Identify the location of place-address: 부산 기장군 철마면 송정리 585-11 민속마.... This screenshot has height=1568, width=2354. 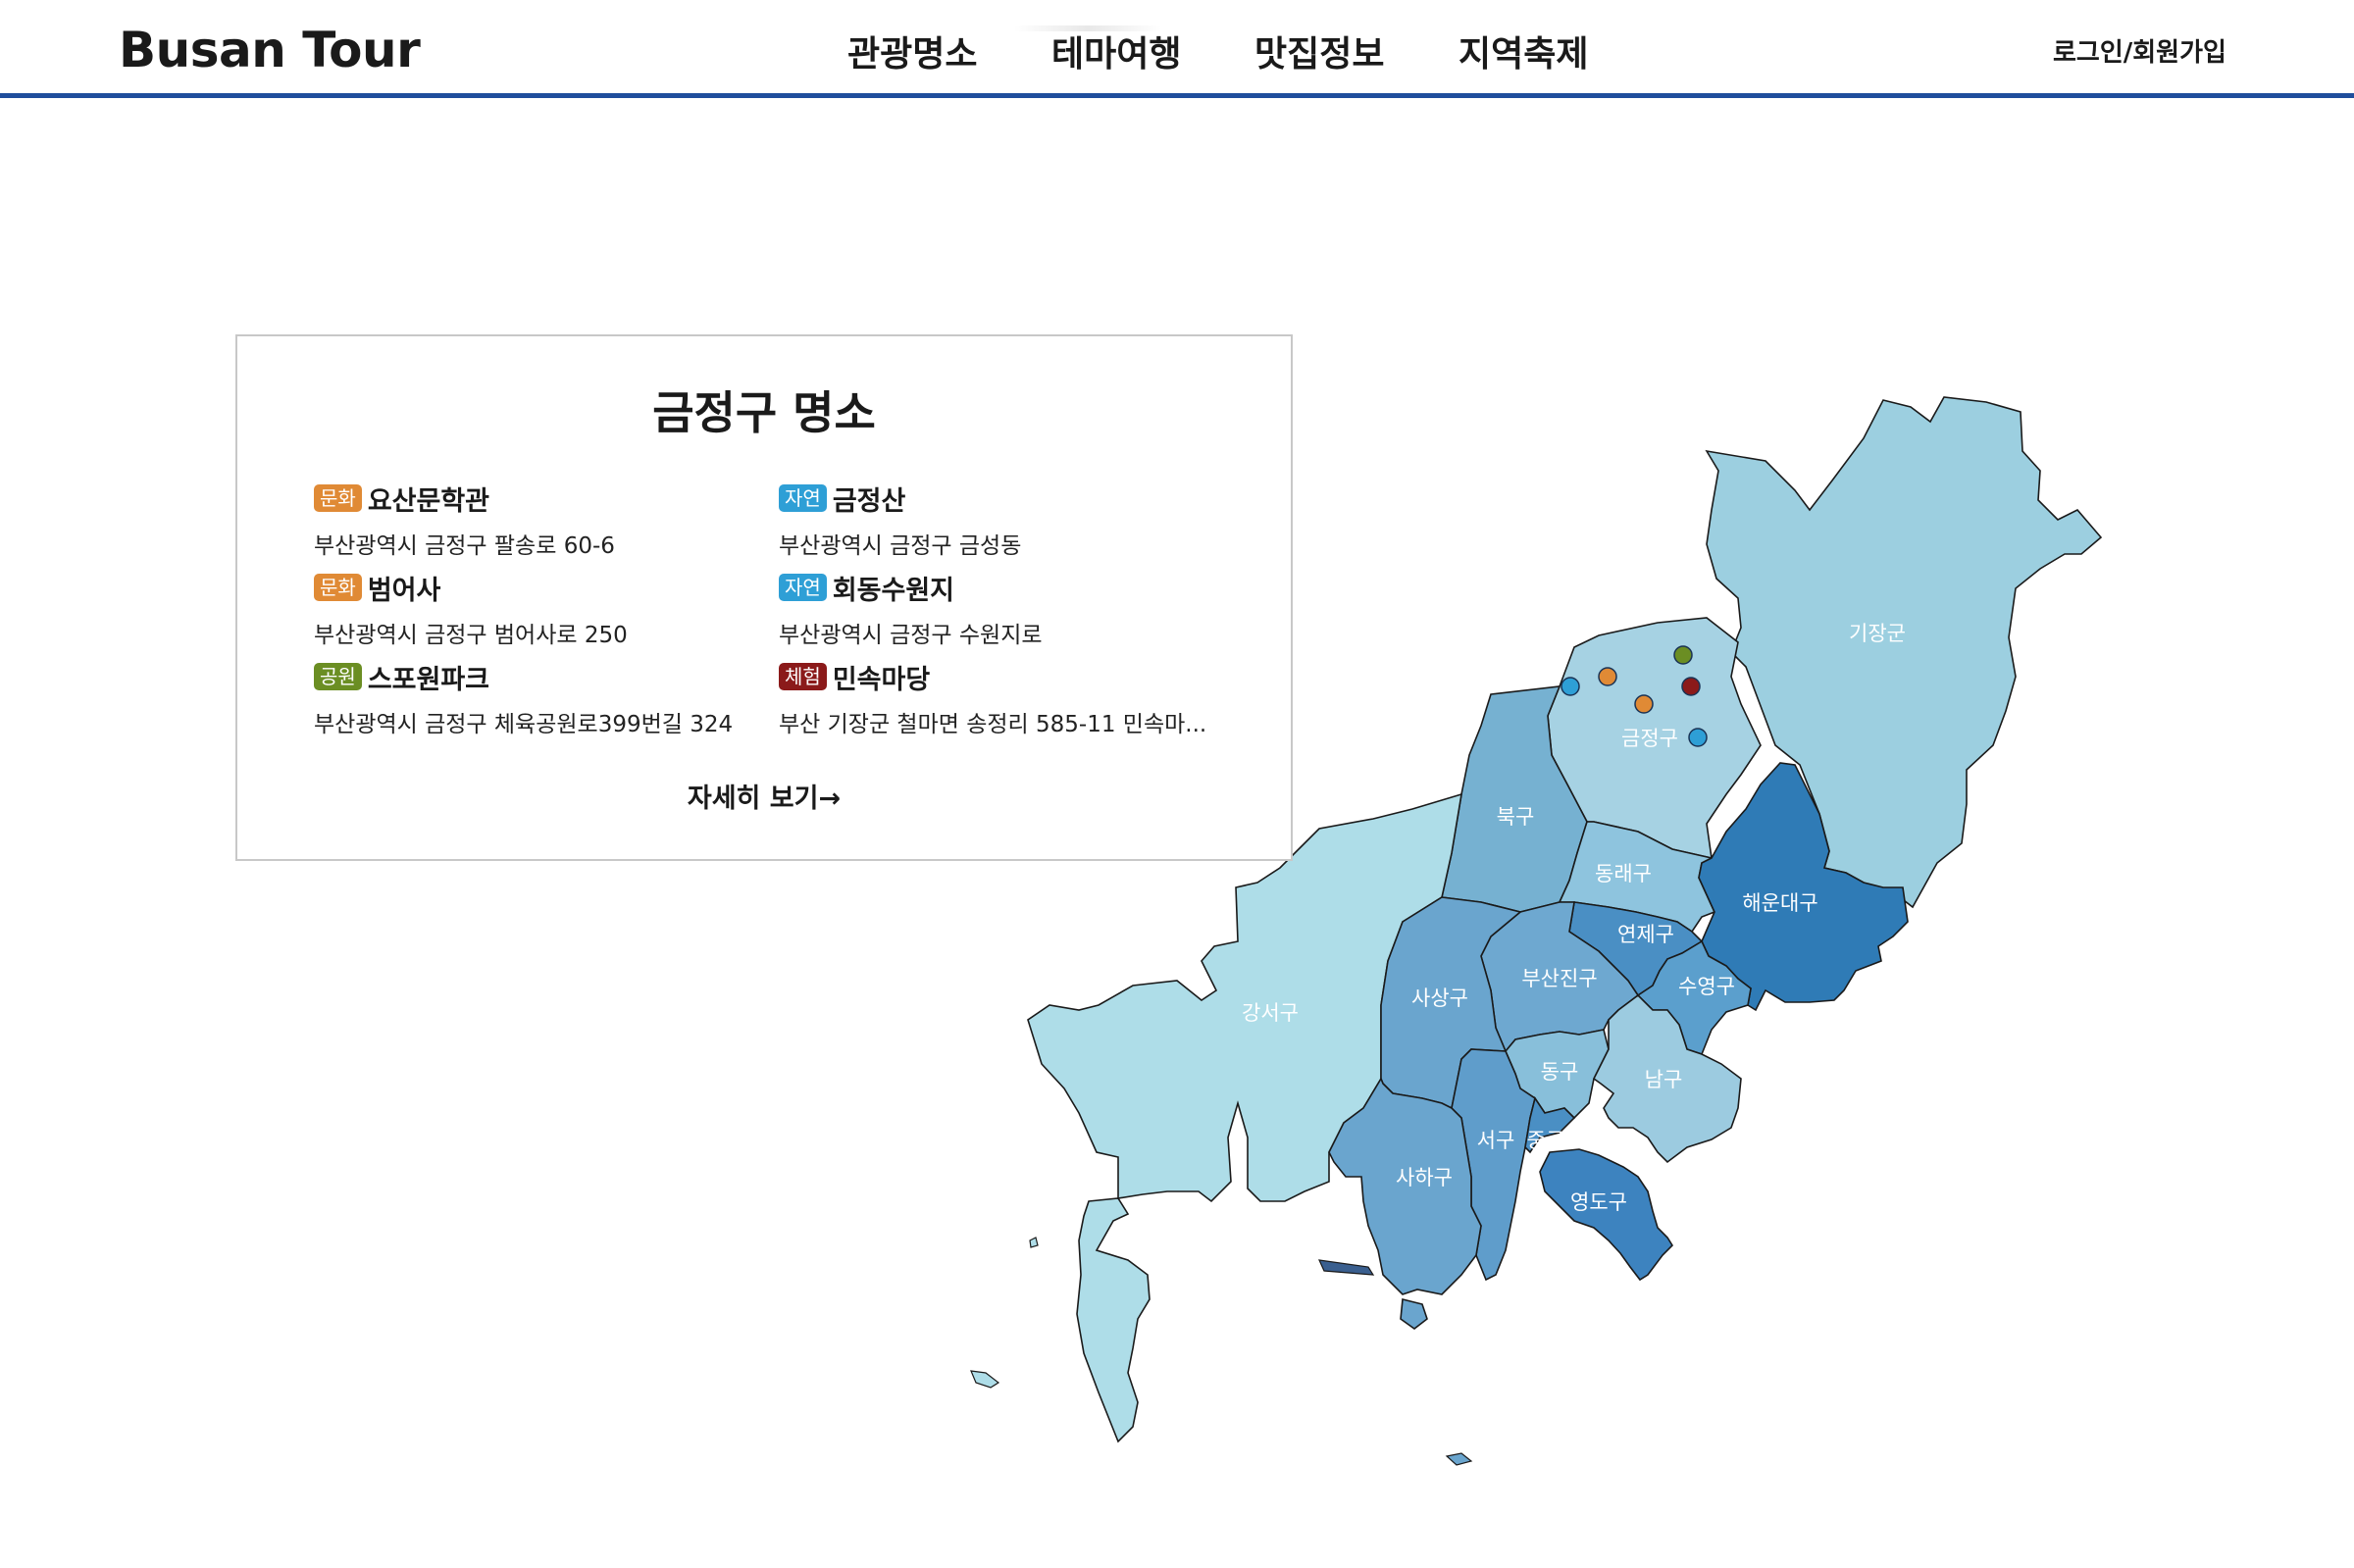
(993, 724).